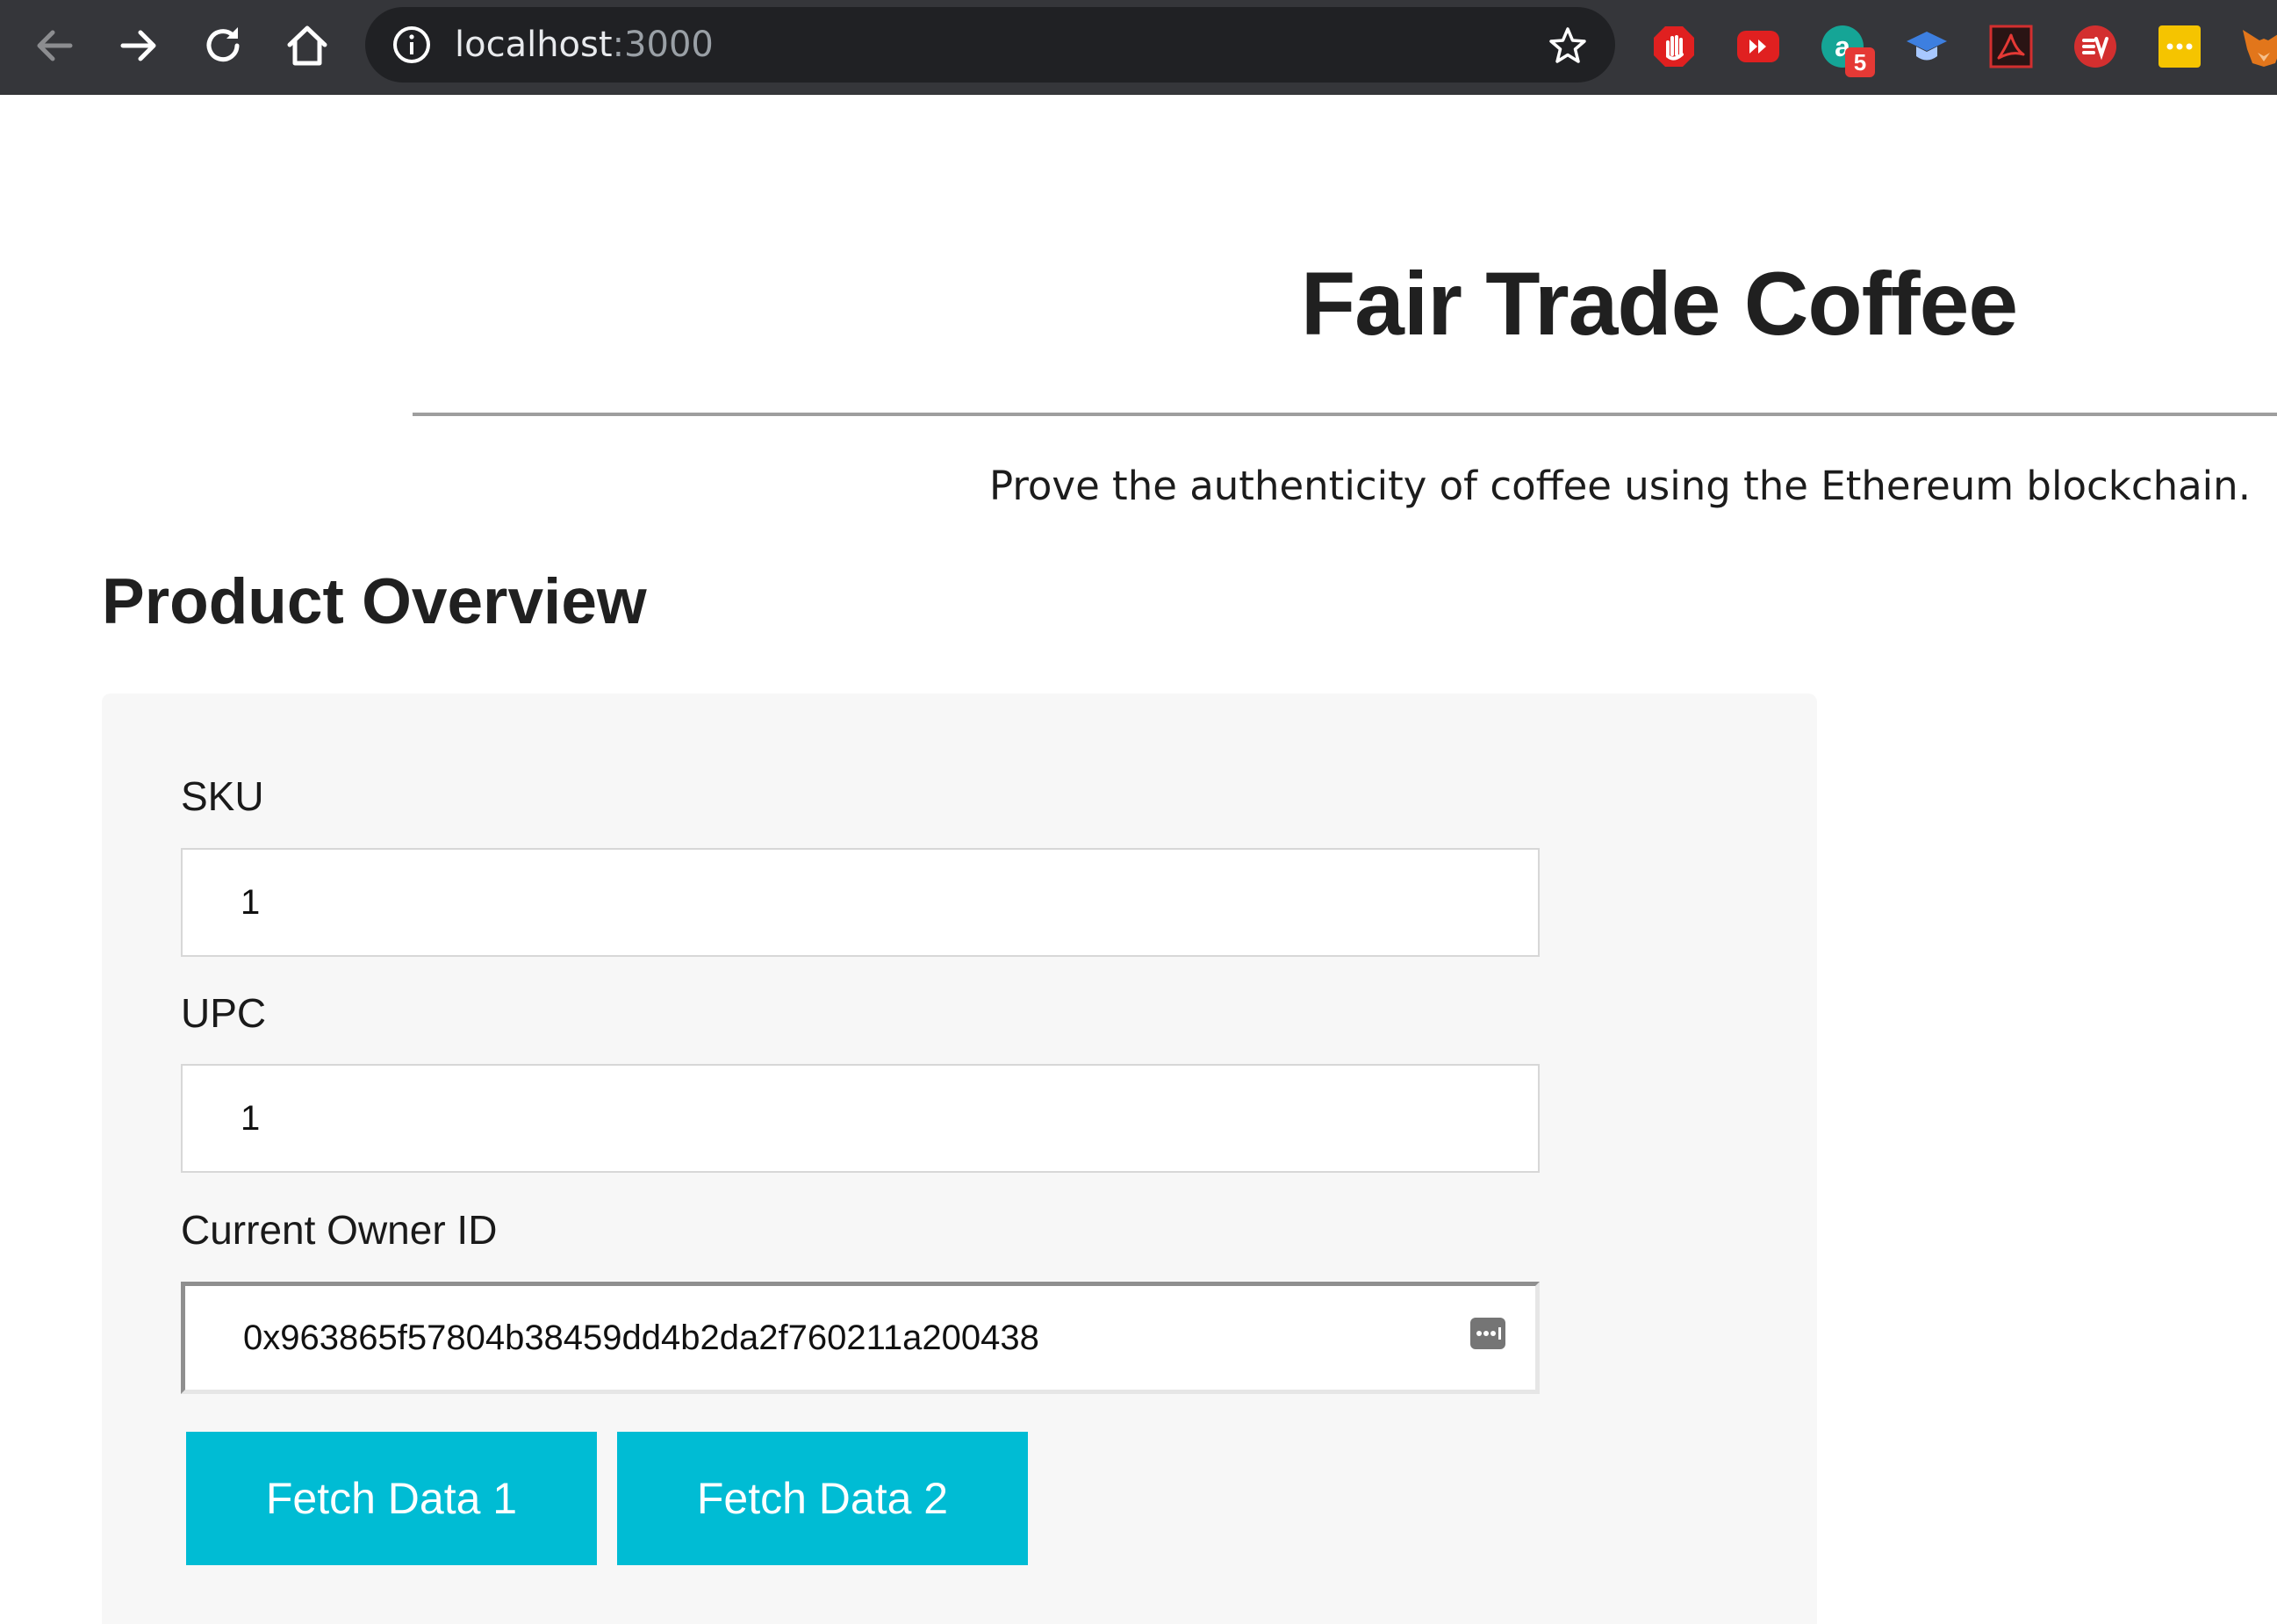  What do you see at coordinates (1659, 304) in the screenshot?
I see `page-title: Fair Trade Coffee` at bounding box center [1659, 304].